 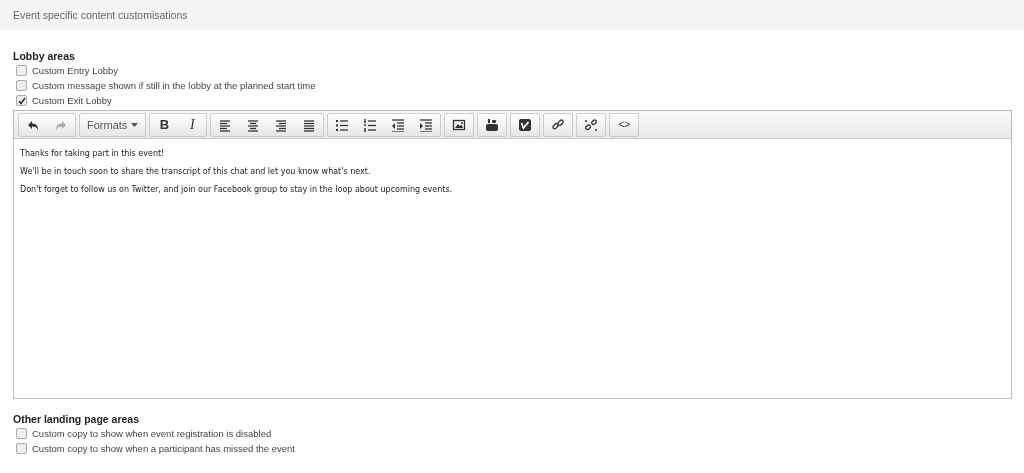 What do you see at coordinates (398, 124) in the screenshot?
I see `outdent-icon` at bounding box center [398, 124].